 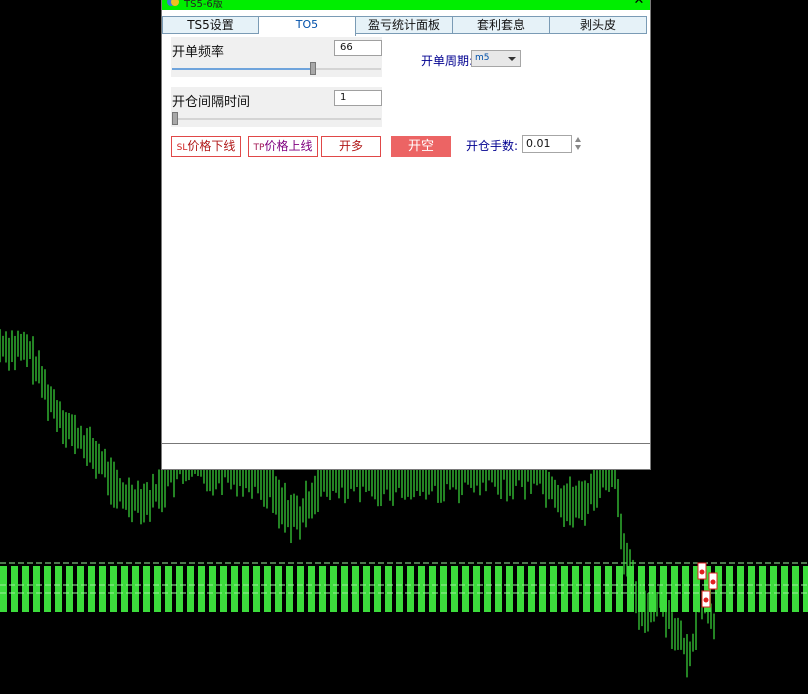 I want to click on open-frequency-label: 开单频率, so click(x=198, y=52).